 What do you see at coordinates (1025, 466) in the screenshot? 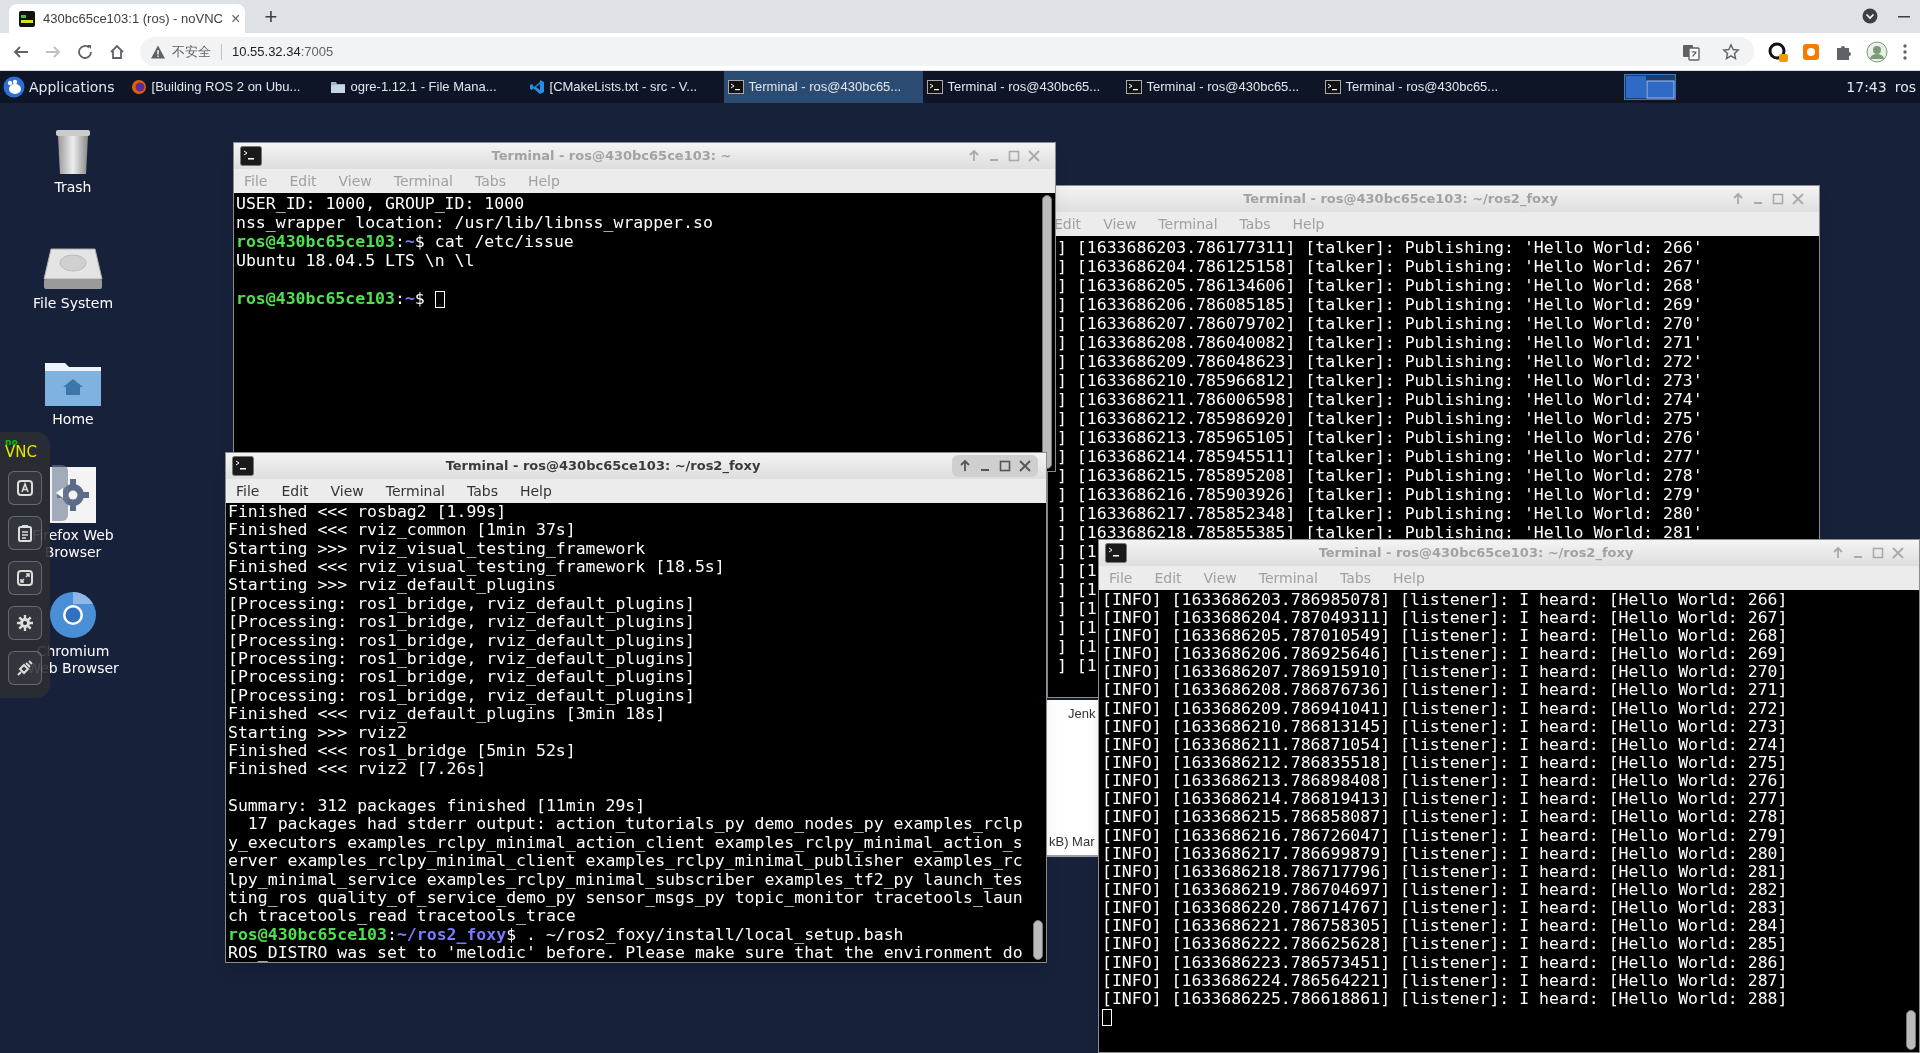
I see `close-icon` at bounding box center [1025, 466].